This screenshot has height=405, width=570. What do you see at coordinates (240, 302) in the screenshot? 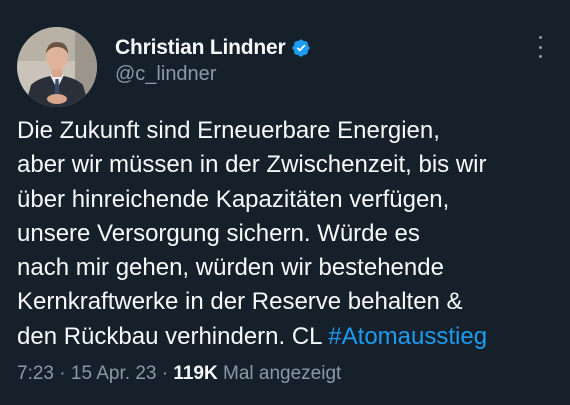
I see `tweet-text-line: Kernkraftwerke in der Reserve behalten &` at bounding box center [240, 302].